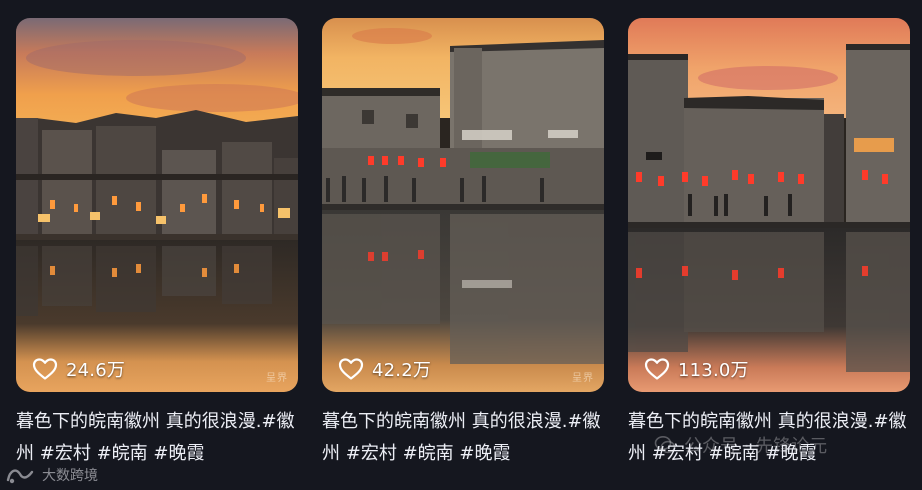 The image size is (922, 490). What do you see at coordinates (402, 370) in the screenshot?
I see `like-count: 42.2万` at bounding box center [402, 370].